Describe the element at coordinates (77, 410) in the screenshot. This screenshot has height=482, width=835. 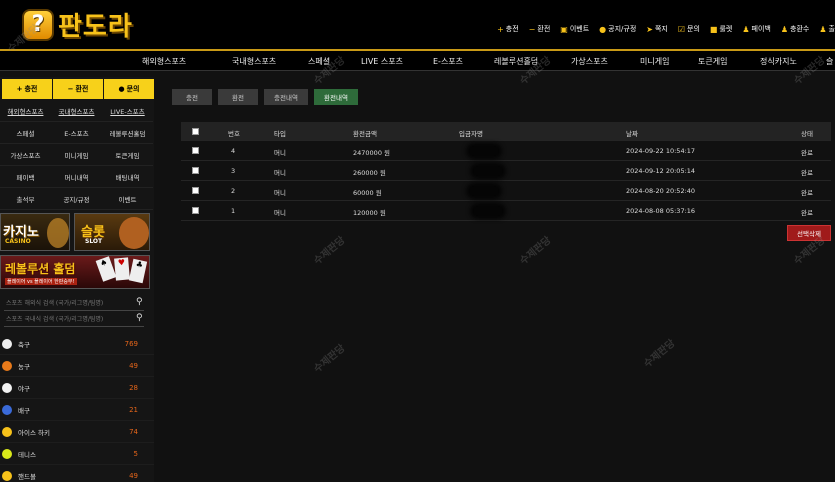
I see `sport-row: 배구 21` at that location.